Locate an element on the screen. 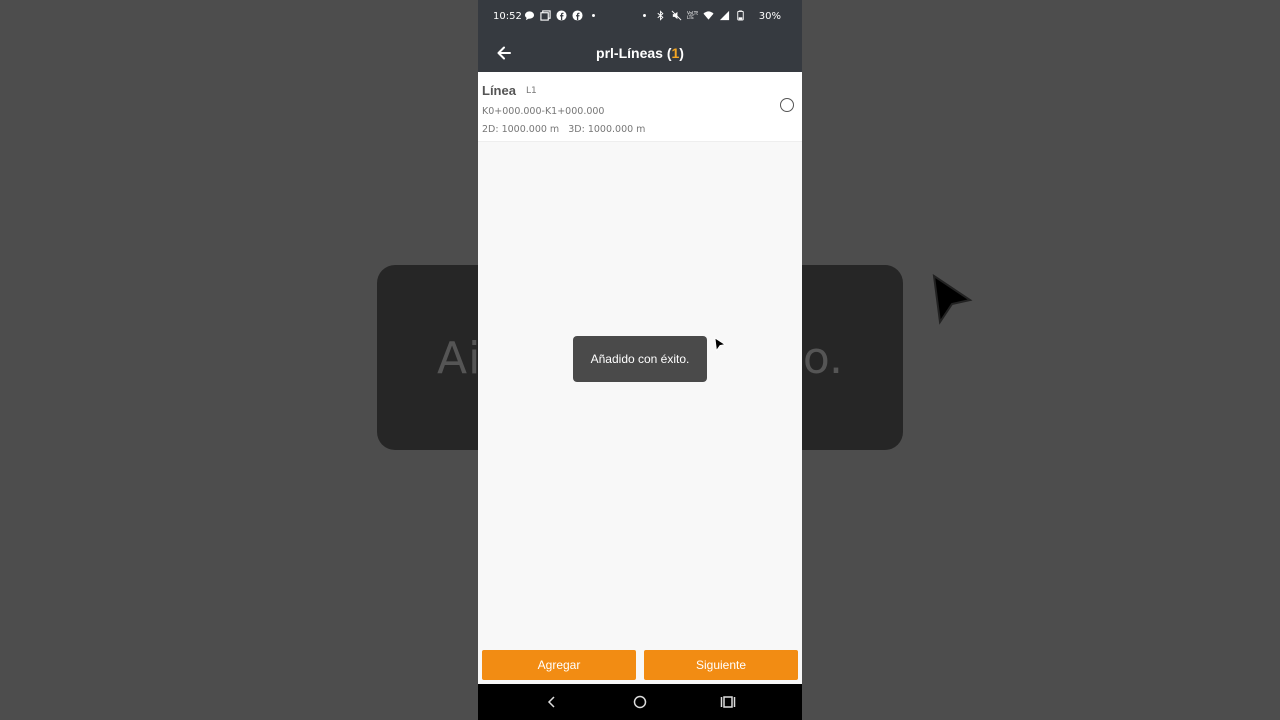 This screenshot has height=720, width=1280. next-button-label: Siguiente is located at coordinates (721, 665).